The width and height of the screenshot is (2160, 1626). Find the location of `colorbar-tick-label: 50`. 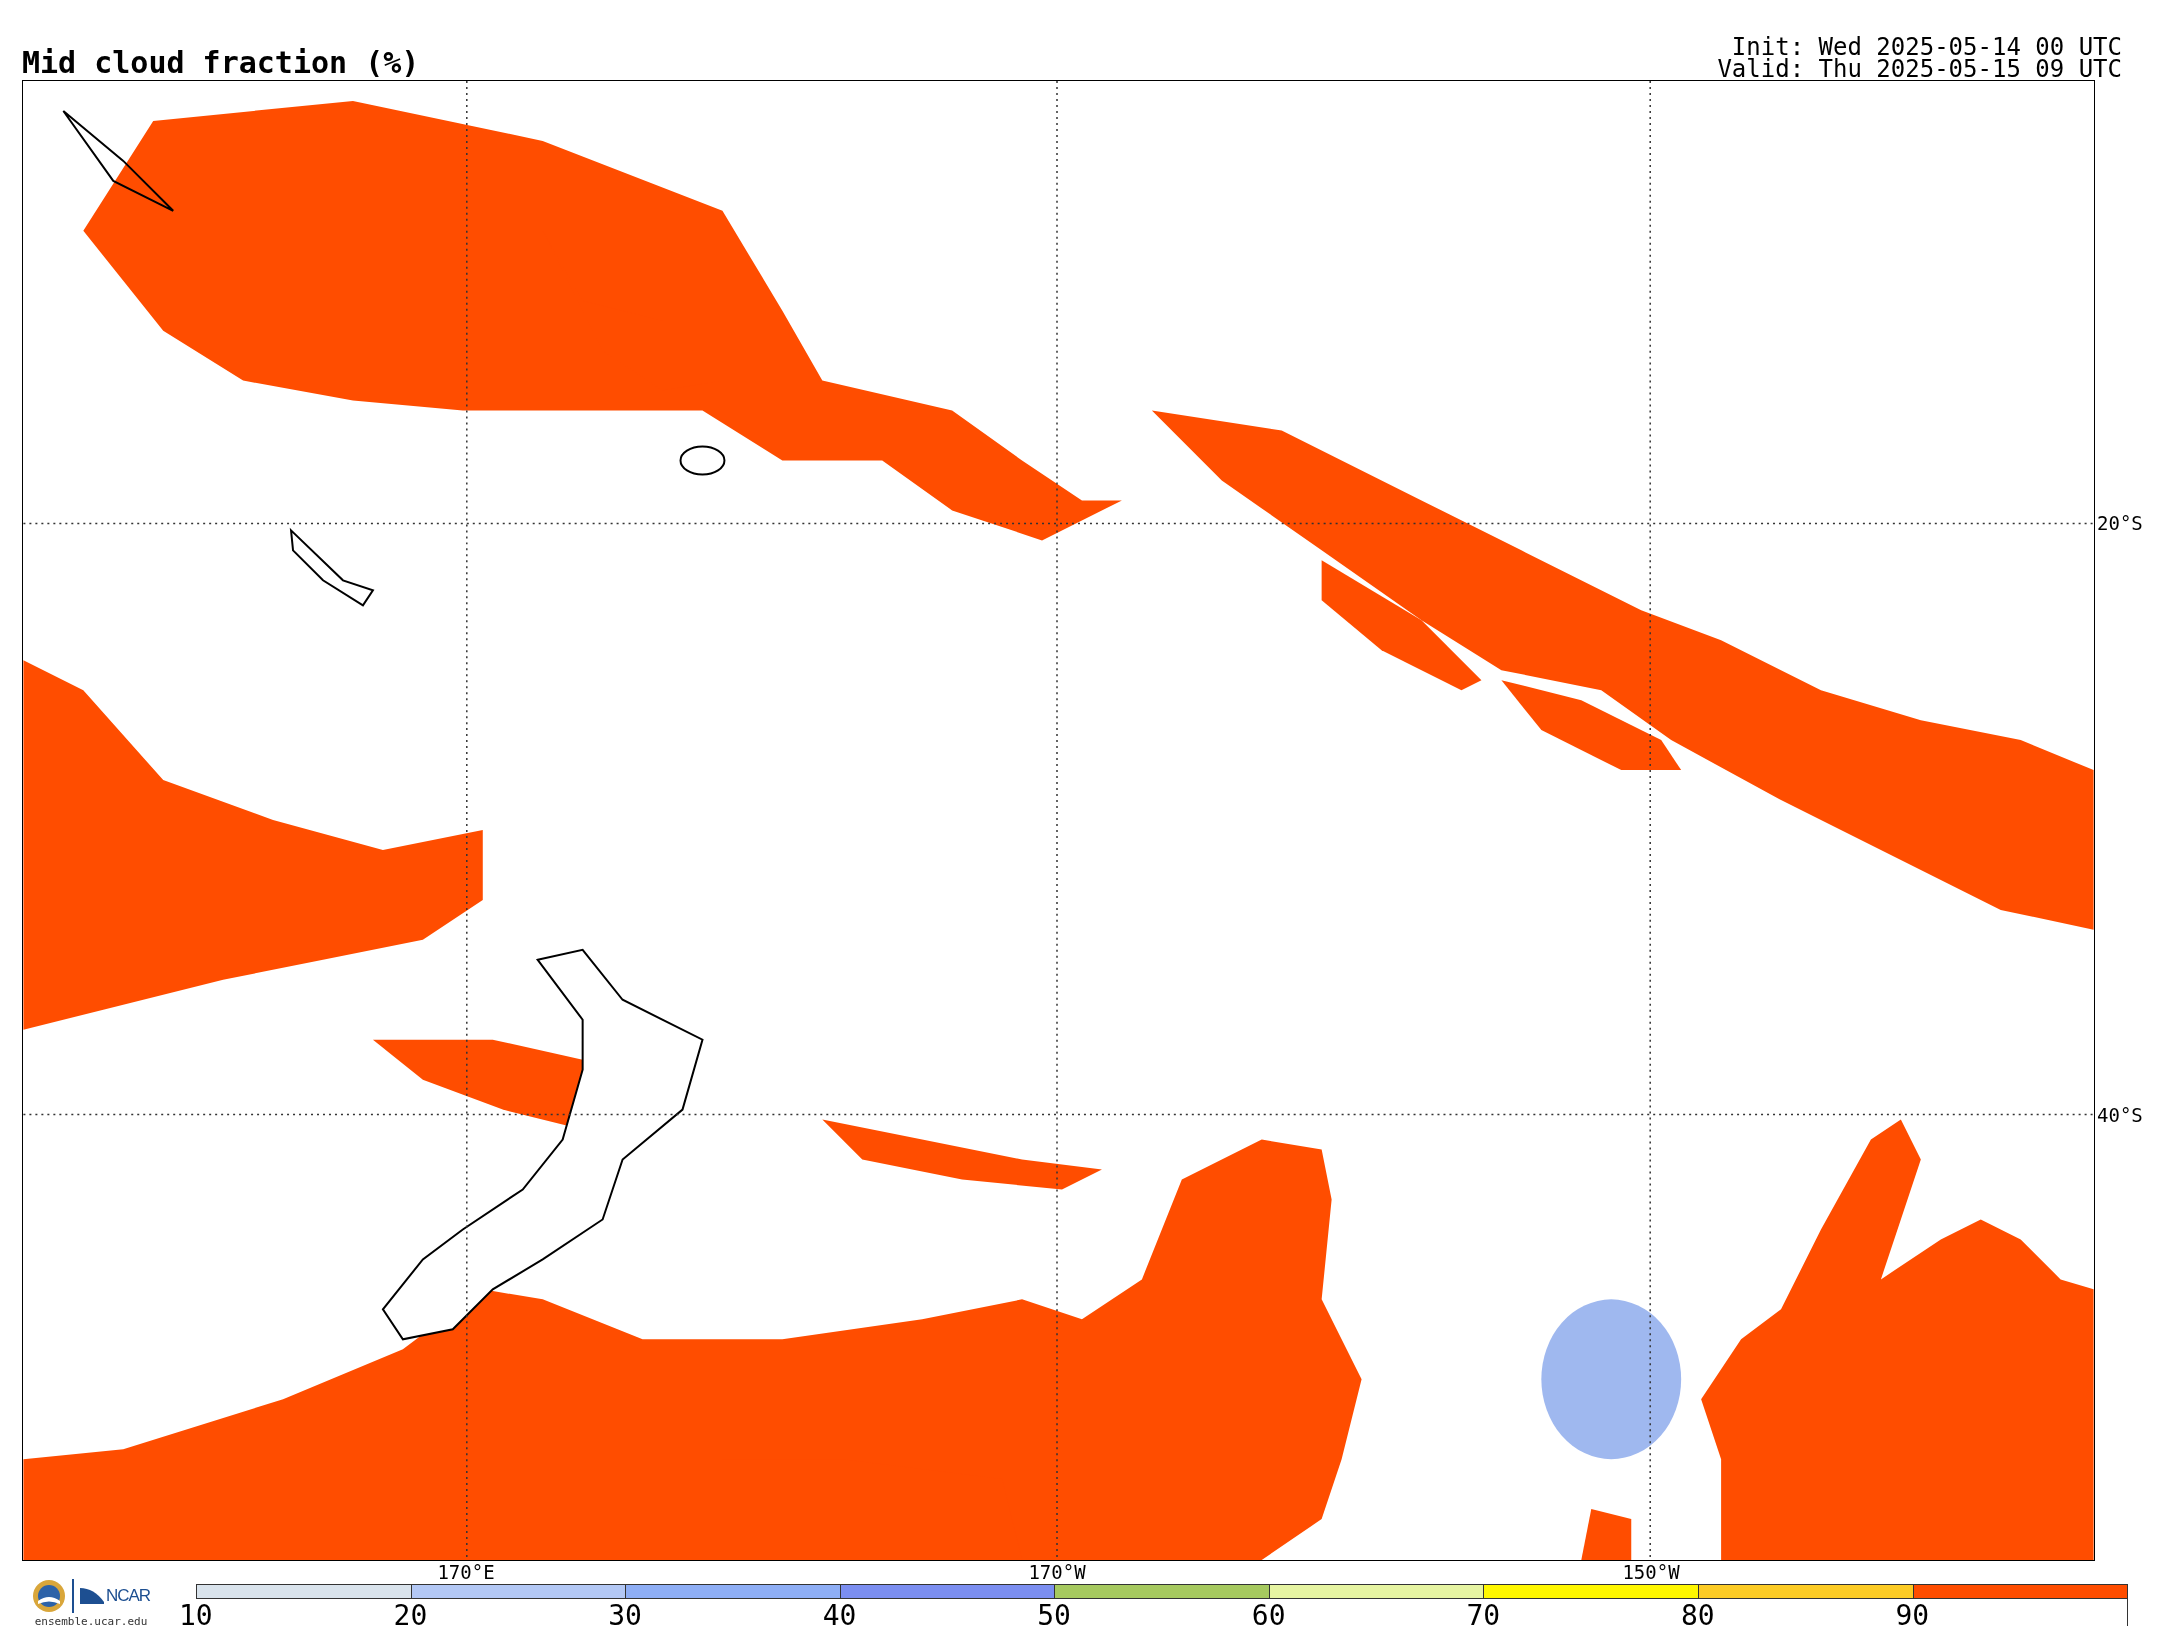

colorbar-tick-label: 50 is located at coordinates (1054, 1614).